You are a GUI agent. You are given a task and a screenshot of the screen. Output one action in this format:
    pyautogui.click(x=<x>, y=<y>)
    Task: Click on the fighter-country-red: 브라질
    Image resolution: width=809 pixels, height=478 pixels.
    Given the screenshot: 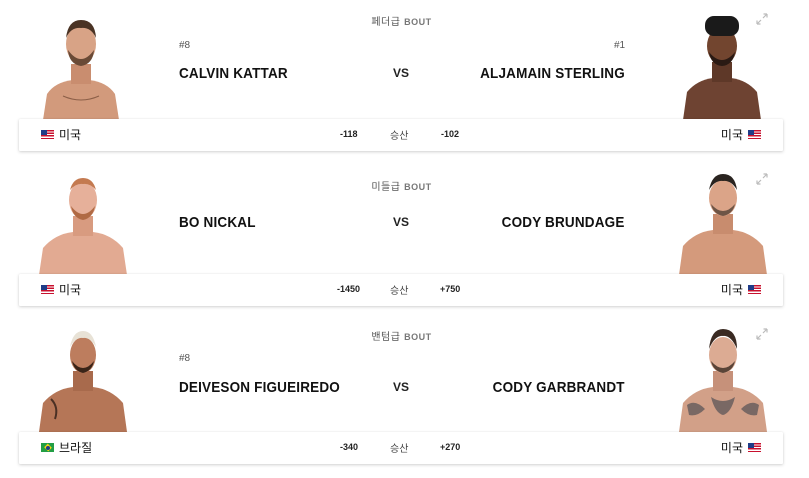 What is the action you would take?
    pyautogui.click(x=66, y=447)
    